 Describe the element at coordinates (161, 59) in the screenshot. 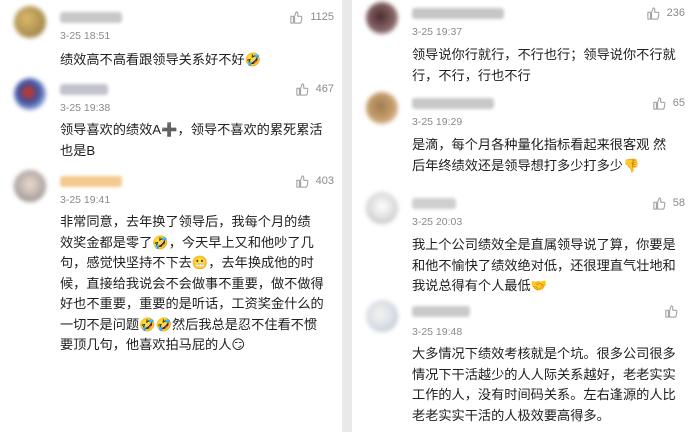

I see `comment-text: 绩效高不高看跟领导关系好不好🤣` at that location.